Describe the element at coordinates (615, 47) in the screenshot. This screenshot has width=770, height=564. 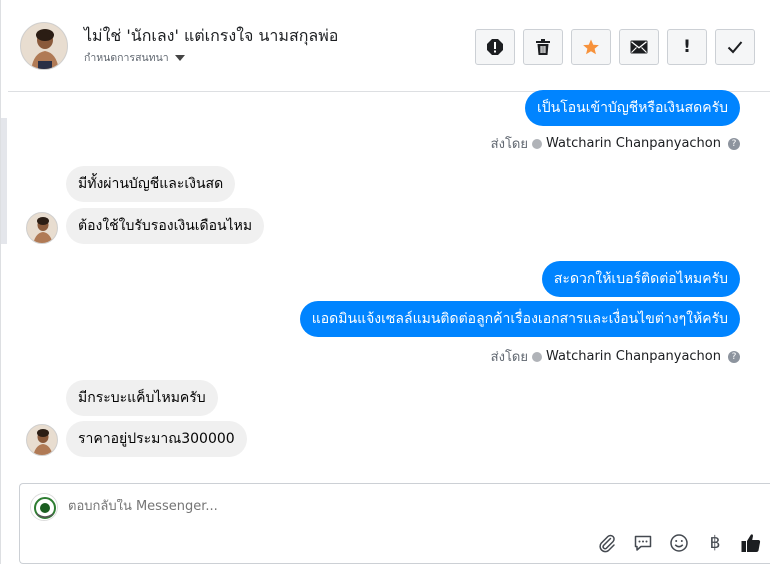
I see `header-actions: !` at that location.